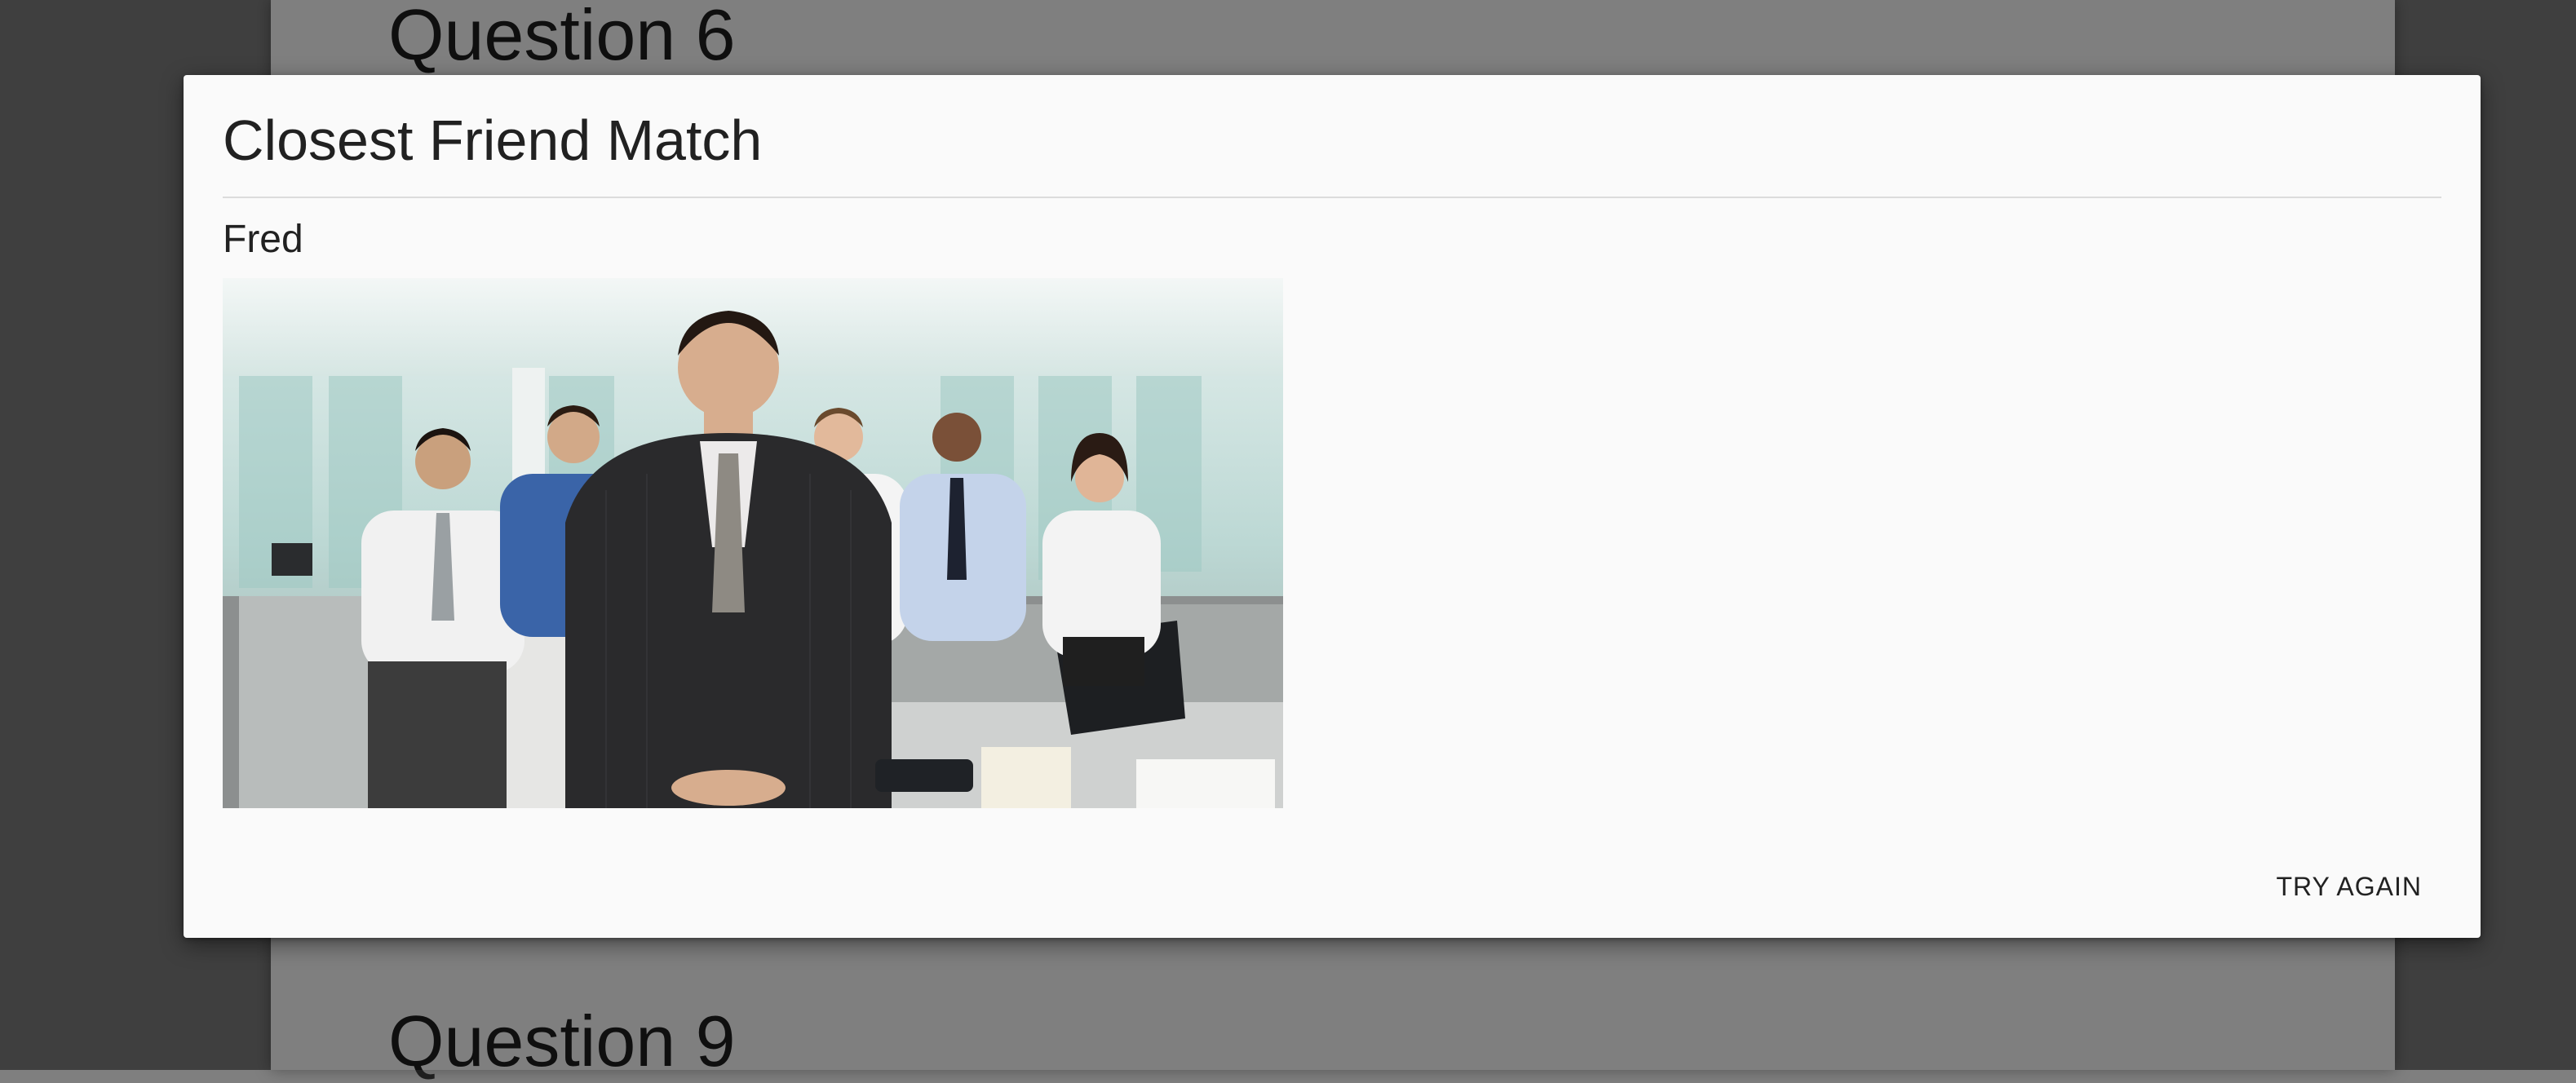 This screenshot has width=2576, height=1083. I want to click on dialog-title: Closest Friend Match, so click(493, 140).